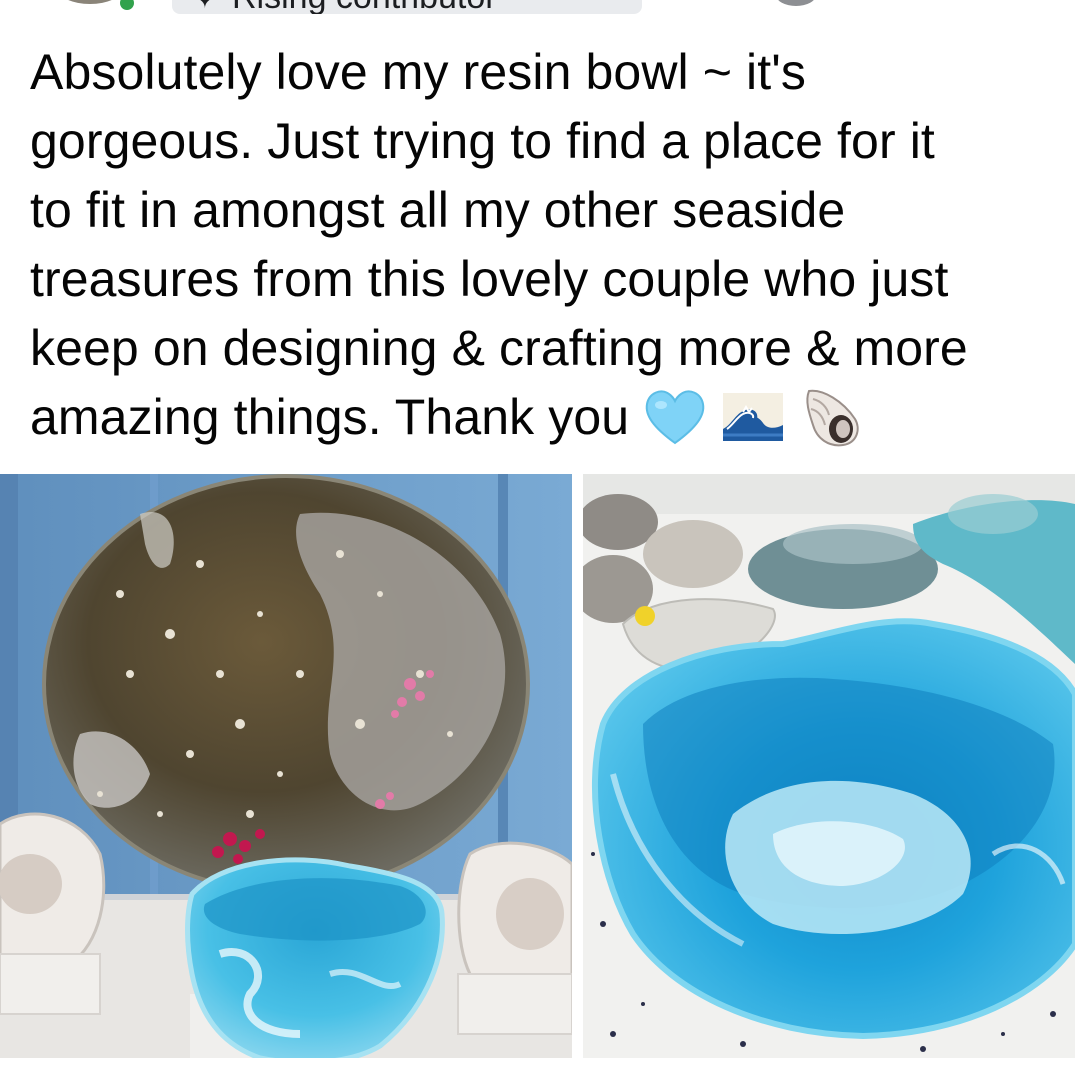  I want to click on post-header: ✦ Rising contributor, so click(537, 8).